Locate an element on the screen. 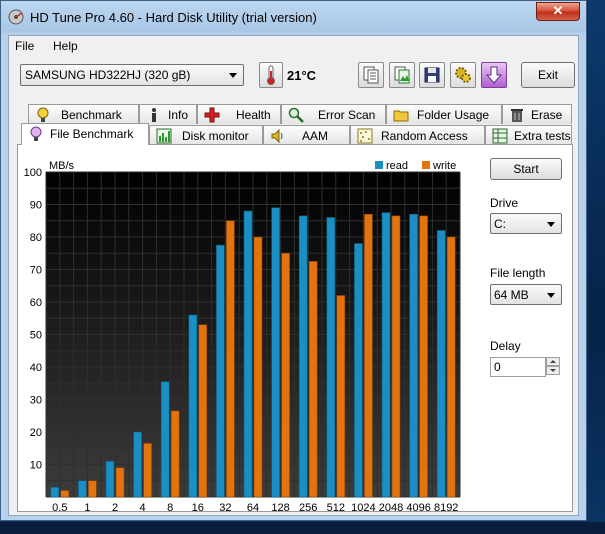 The image size is (605, 534). spin-down-icon is located at coordinates (553, 370).